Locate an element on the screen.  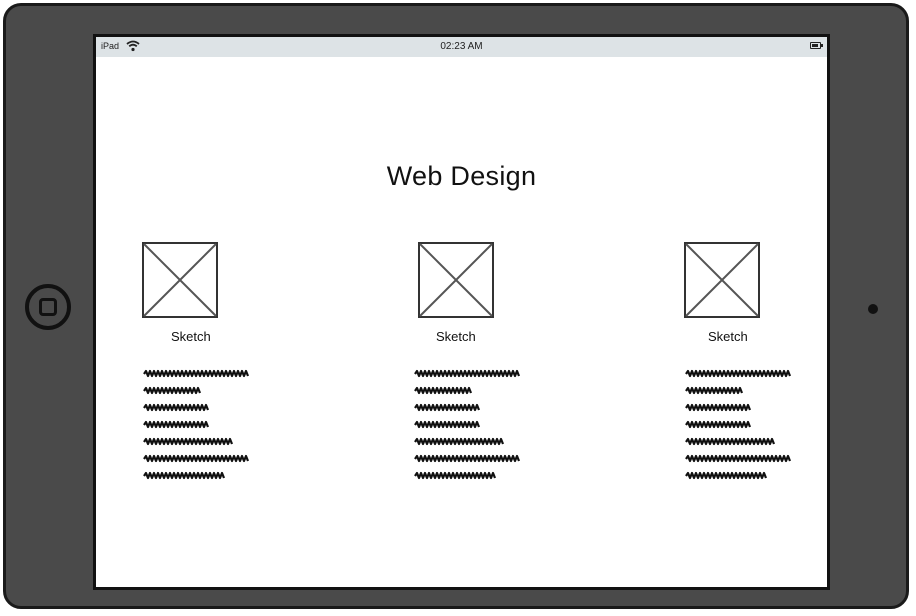
battery-tip is located at coordinates (822, 45).